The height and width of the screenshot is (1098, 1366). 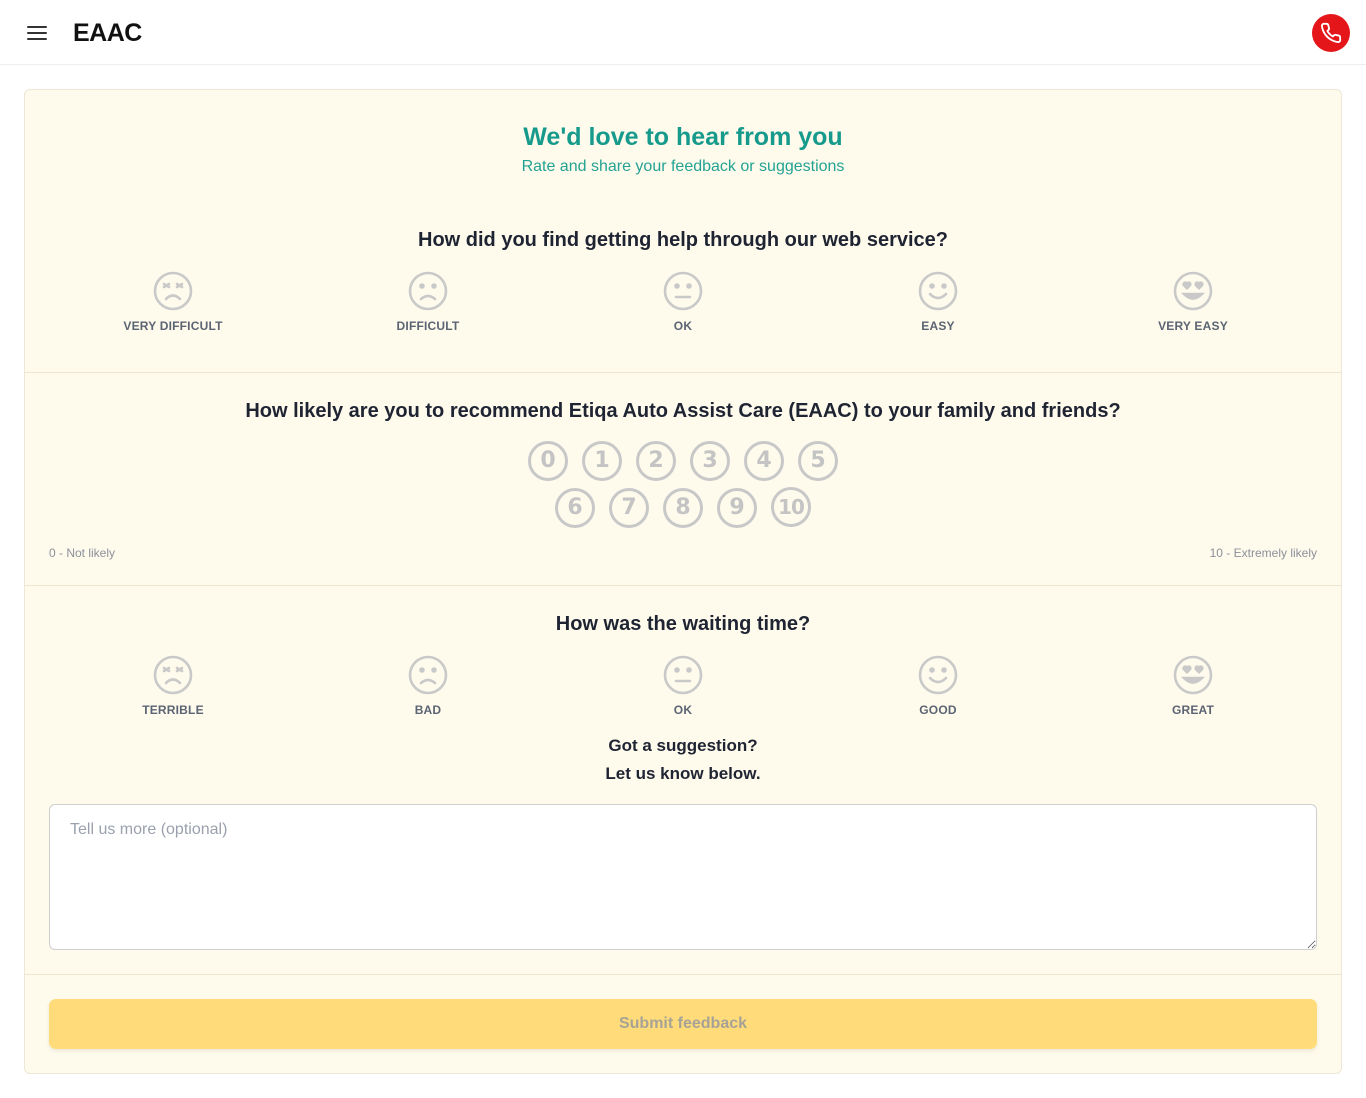 I want to click on option-label: TERRIBLE, so click(x=173, y=710).